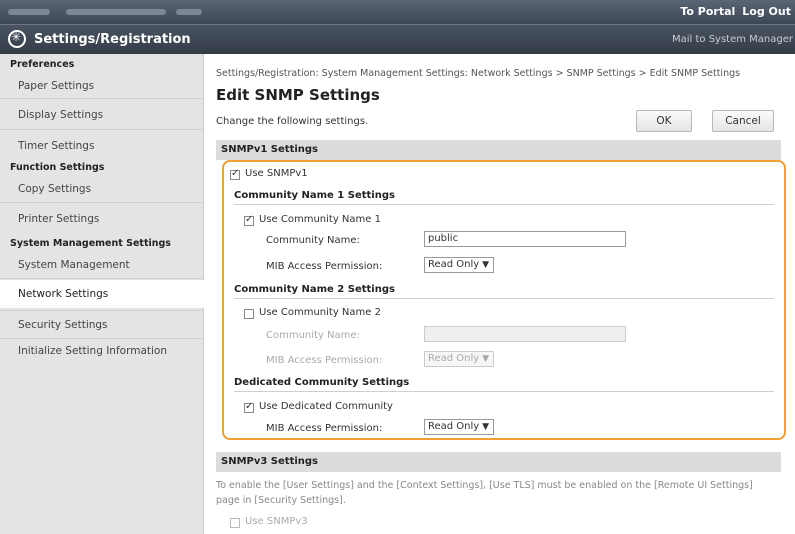  Describe the element at coordinates (102, 189) in the screenshot. I see `sidebar-item-copy-settings: Copy Settings` at that location.